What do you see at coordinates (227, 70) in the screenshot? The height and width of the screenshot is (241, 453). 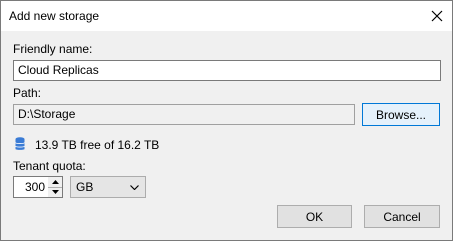 I see `friendly-name-field: Cloud Replicas` at bounding box center [227, 70].